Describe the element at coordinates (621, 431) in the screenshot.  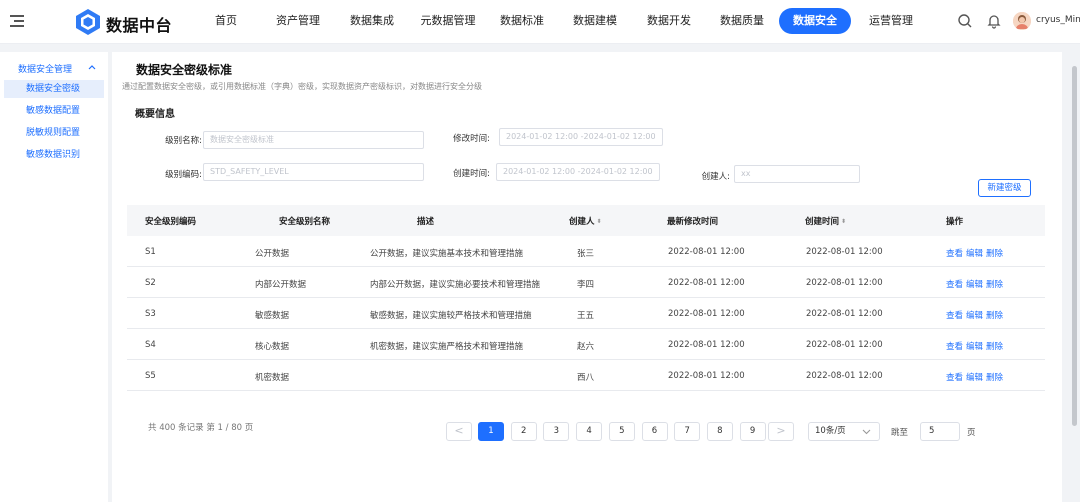
I see `page-button: 5` at that location.